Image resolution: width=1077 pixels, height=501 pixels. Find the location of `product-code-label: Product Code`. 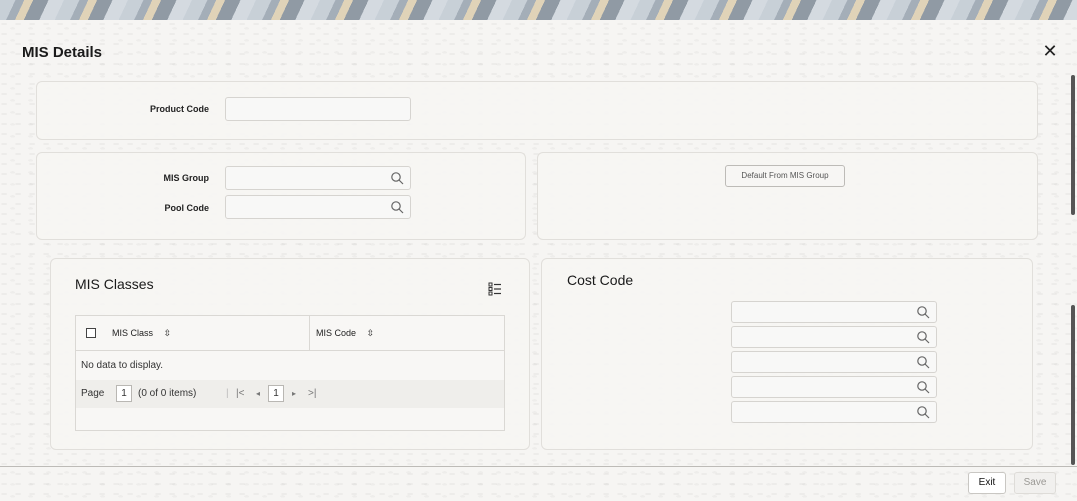

product-code-label: Product Code is located at coordinates (179, 109).